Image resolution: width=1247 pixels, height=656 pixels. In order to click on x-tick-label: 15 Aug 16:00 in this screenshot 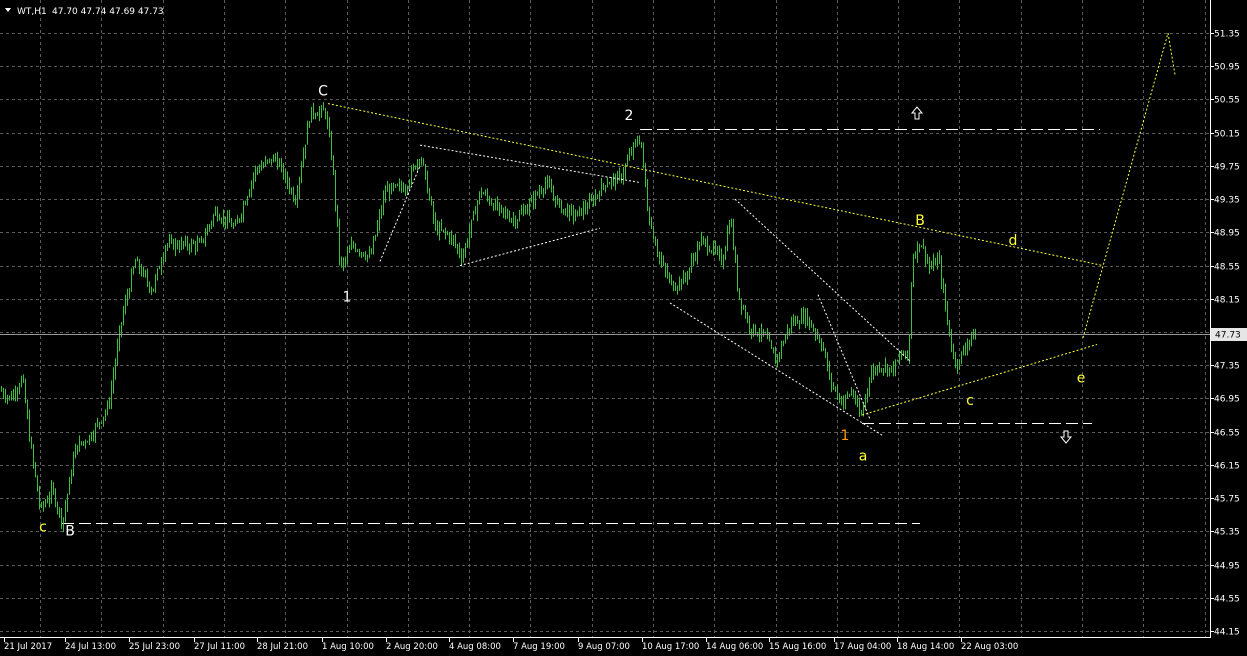, I will do `click(797, 647)`.